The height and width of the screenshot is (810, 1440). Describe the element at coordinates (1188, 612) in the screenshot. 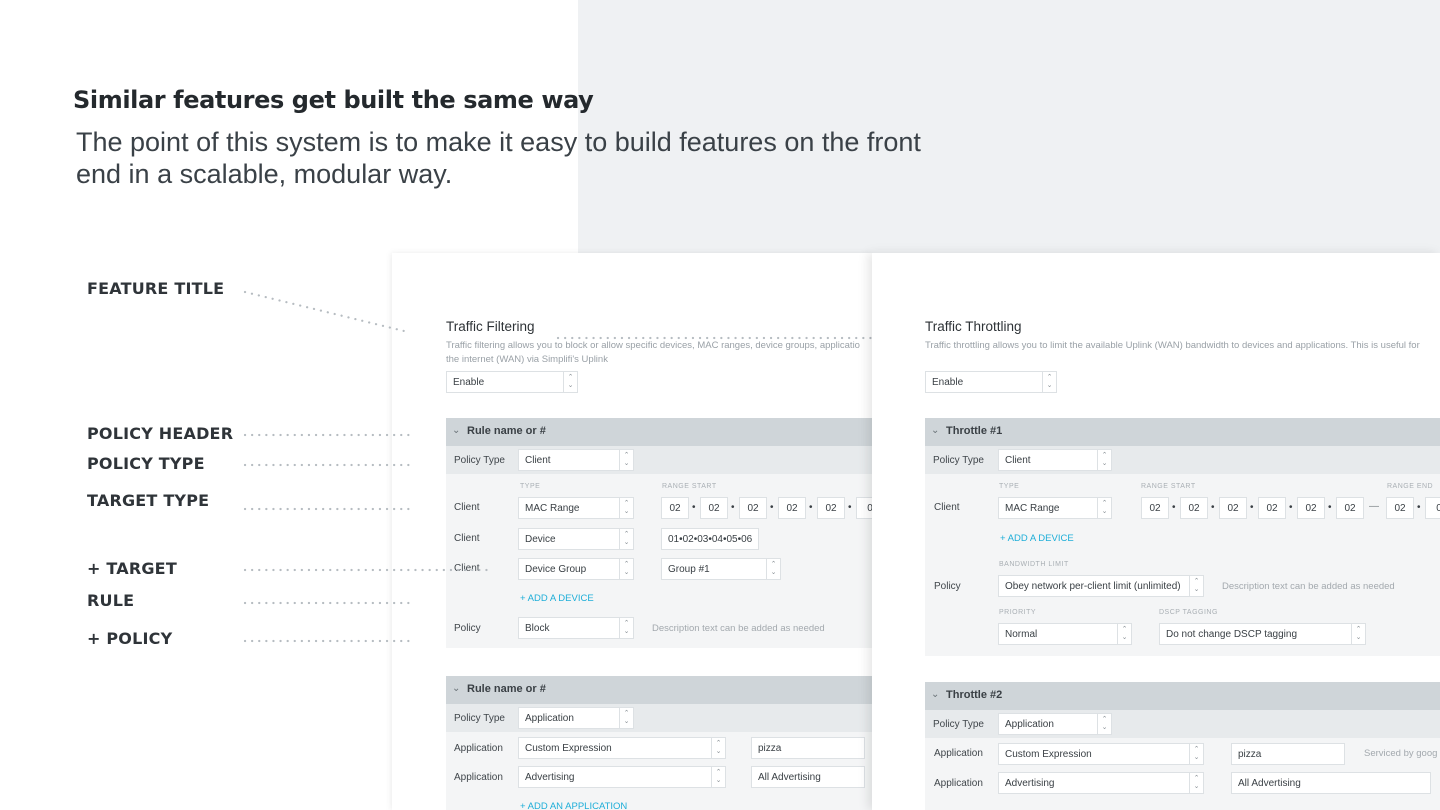

I see `dscp-tagging-label: DSCP TAGGING` at that location.